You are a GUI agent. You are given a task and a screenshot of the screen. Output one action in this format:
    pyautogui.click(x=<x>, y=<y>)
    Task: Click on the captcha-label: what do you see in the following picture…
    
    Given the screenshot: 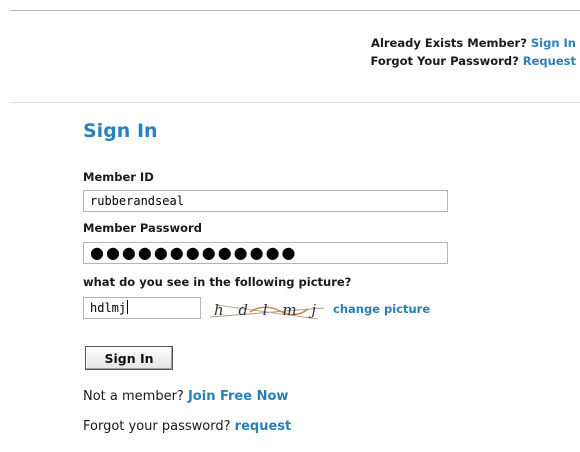 What is the action you would take?
    pyautogui.click(x=217, y=282)
    